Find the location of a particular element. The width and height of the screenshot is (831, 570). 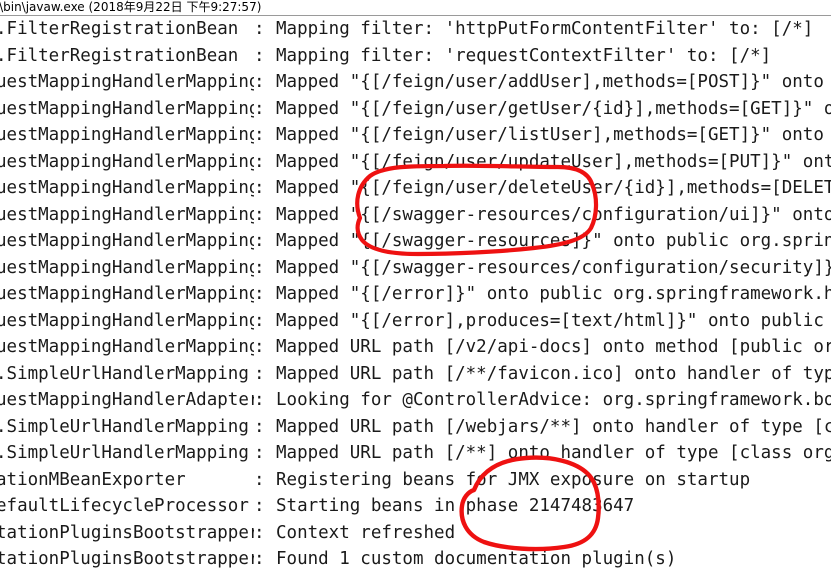

log-message: Context refreshed is located at coordinates (366, 532).